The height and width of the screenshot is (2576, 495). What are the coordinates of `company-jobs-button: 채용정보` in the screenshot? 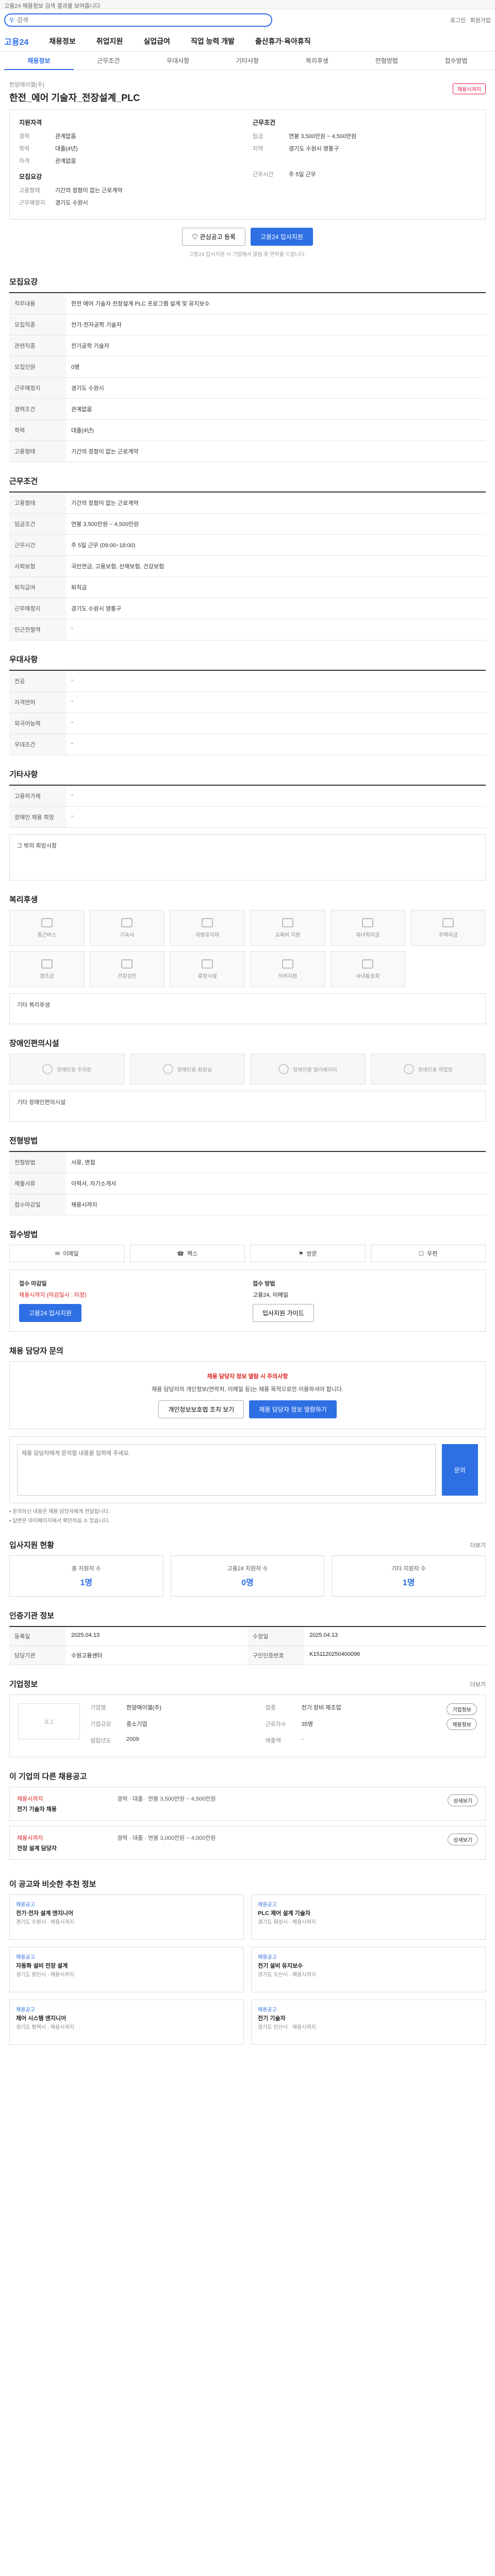 It's located at (462, 1724).